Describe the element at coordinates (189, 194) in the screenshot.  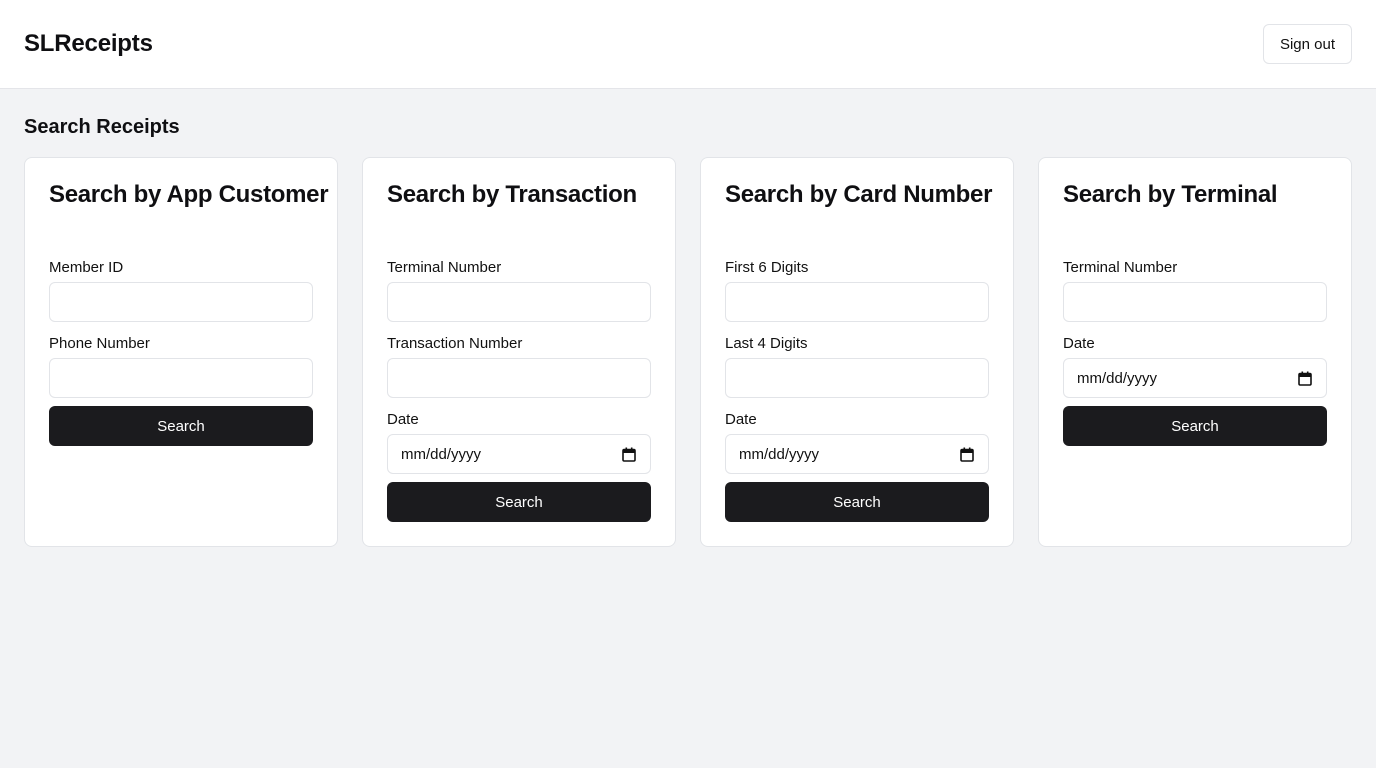
I see `card-title: Search by App Customer` at that location.